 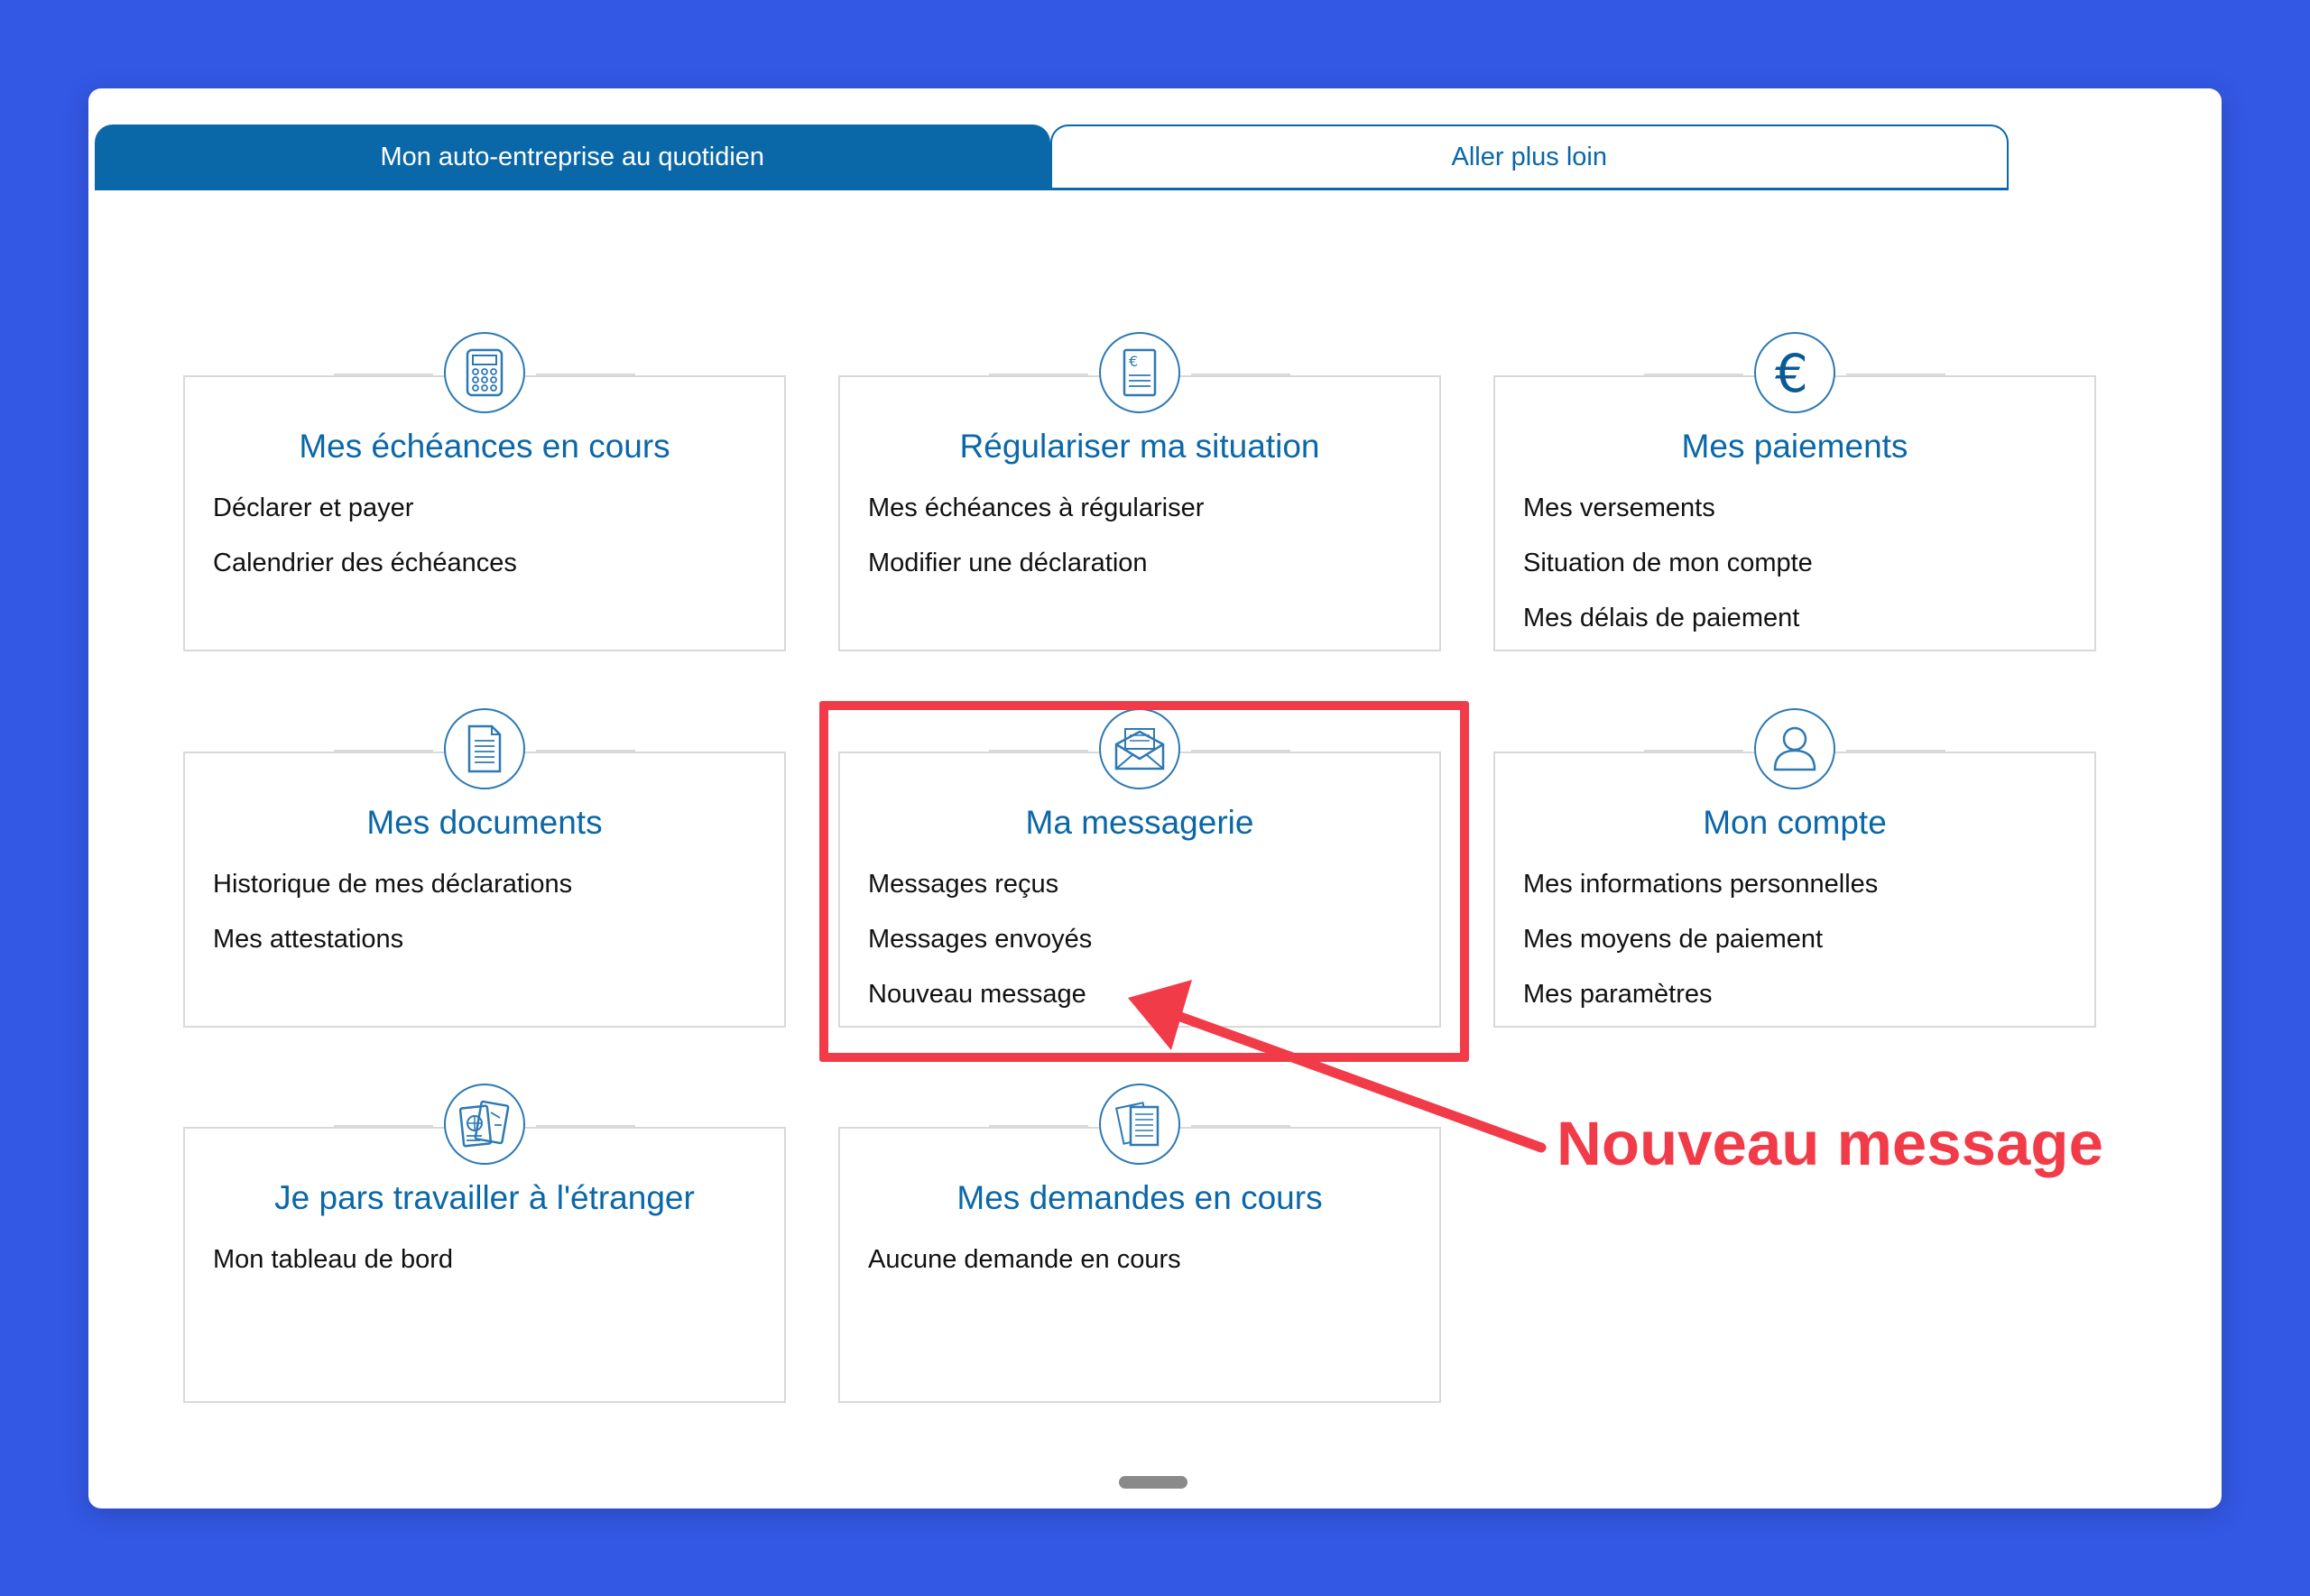 What do you see at coordinates (1794, 447) in the screenshot?
I see `card-title: Mes paiements` at bounding box center [1794, 447].